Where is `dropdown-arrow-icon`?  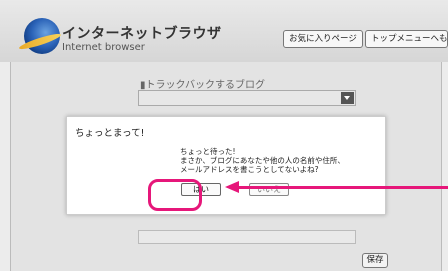
dropdown-arrow-icon is located at coordinates (347, 98).